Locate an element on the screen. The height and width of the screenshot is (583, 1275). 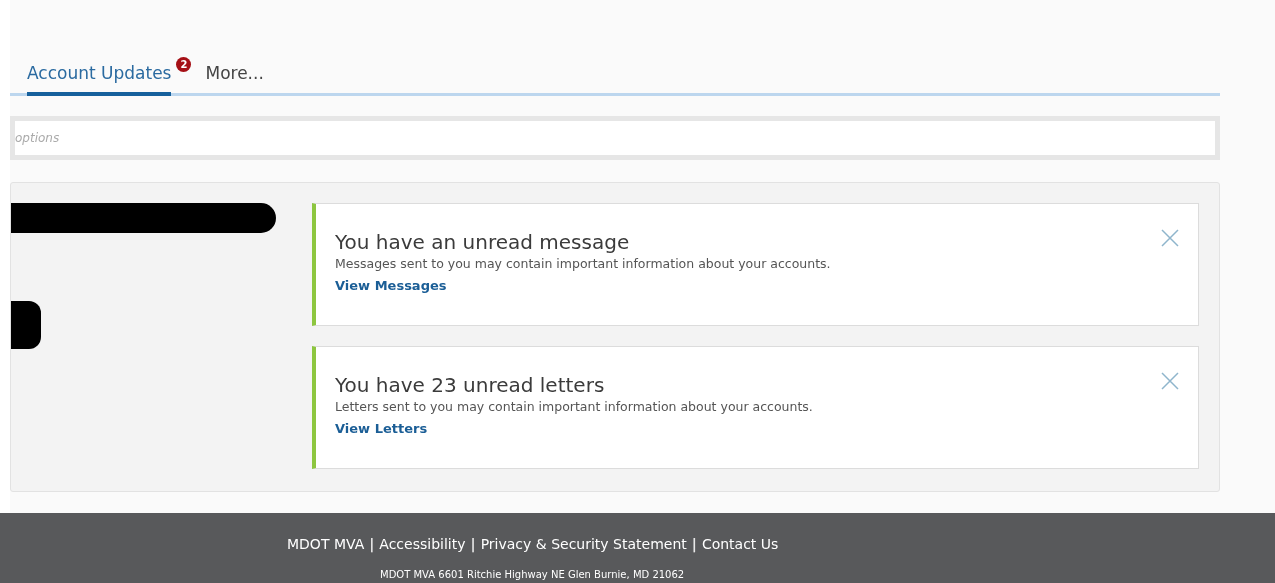
notice-title: You have 23 unread letters is located at coordinates (470, 385).